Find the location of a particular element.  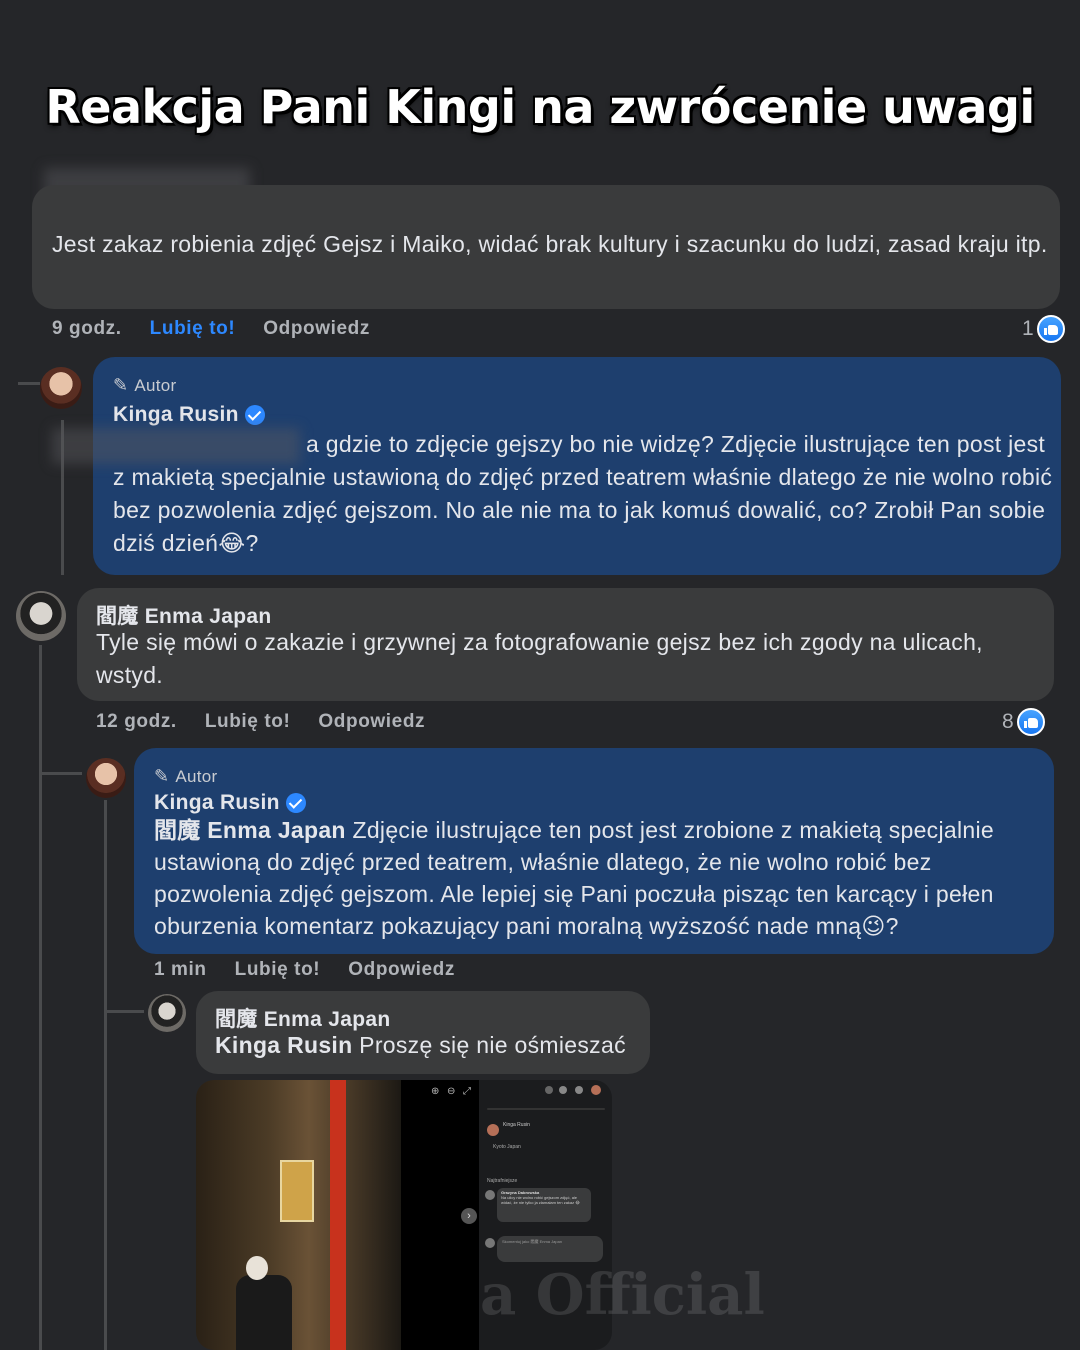

geisha-figure is located at coordinates (264, 1312).